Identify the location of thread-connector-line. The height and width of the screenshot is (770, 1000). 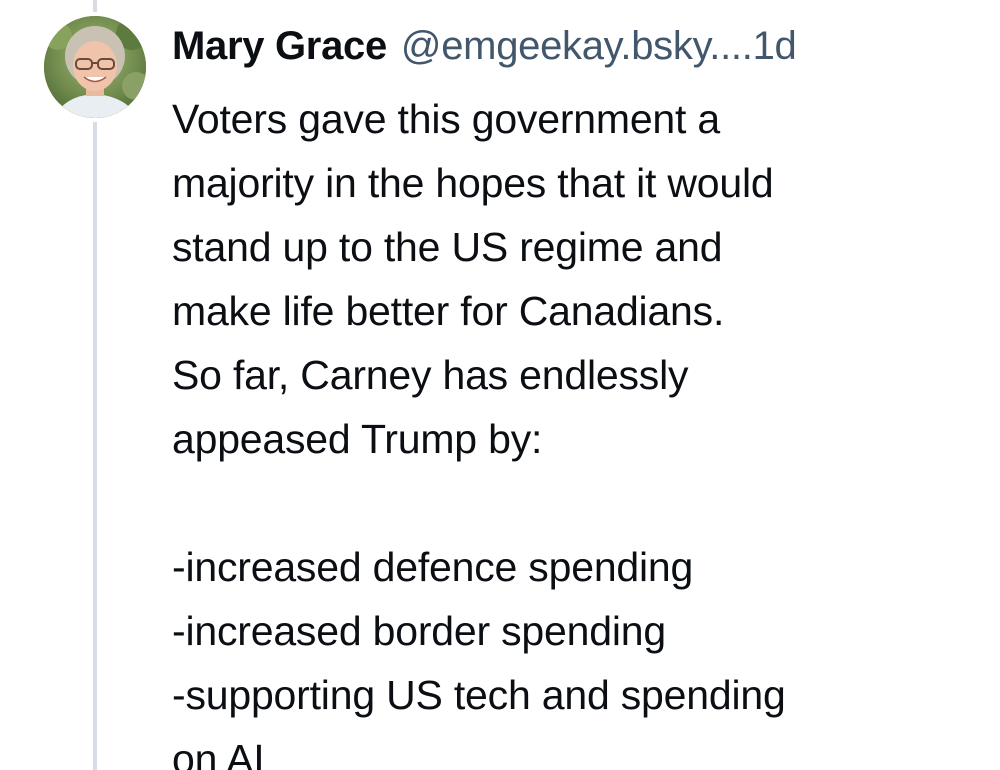
(95, 446).